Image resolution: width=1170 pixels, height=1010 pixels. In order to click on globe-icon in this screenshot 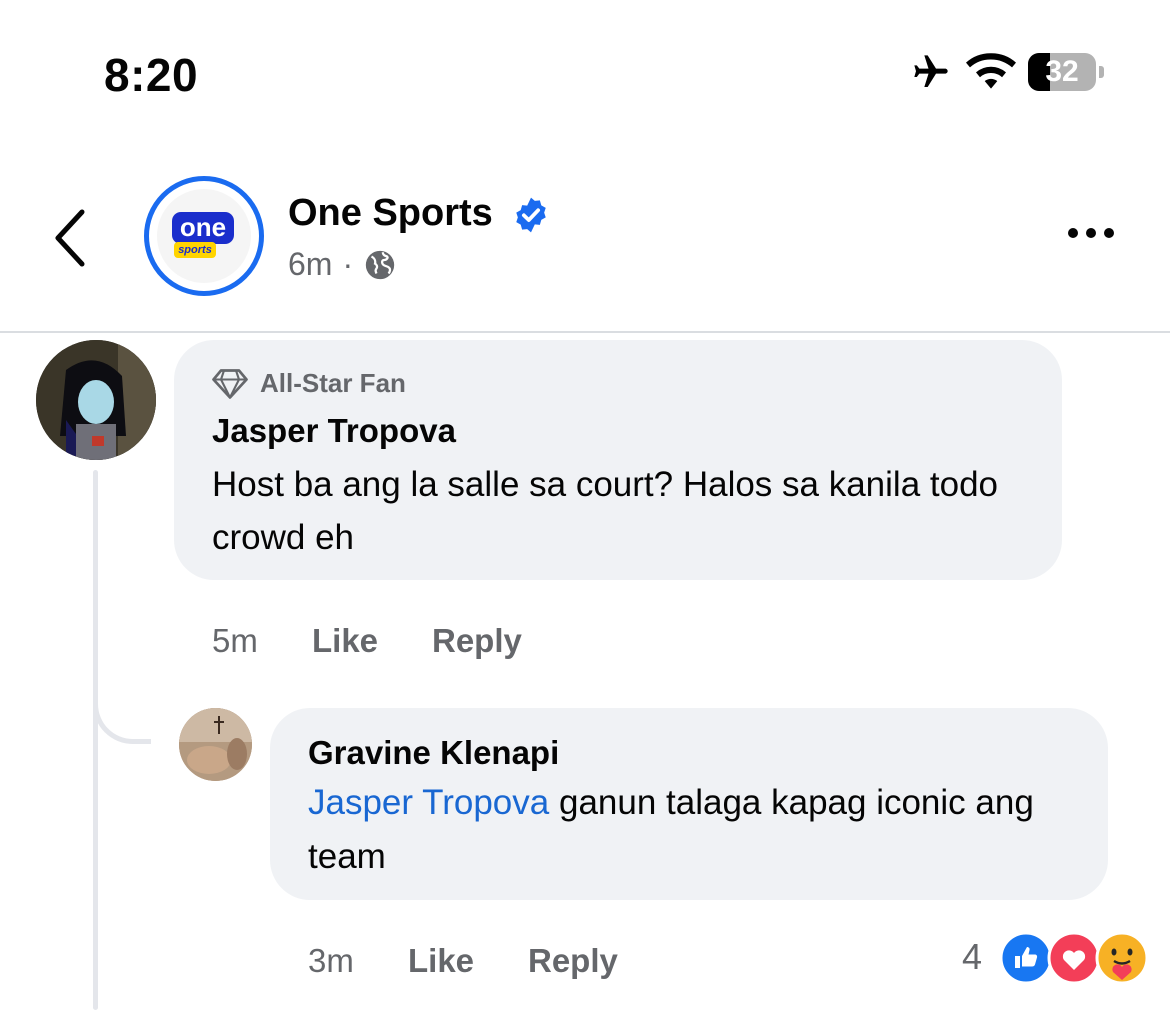, I will do `click(380, 264)`.